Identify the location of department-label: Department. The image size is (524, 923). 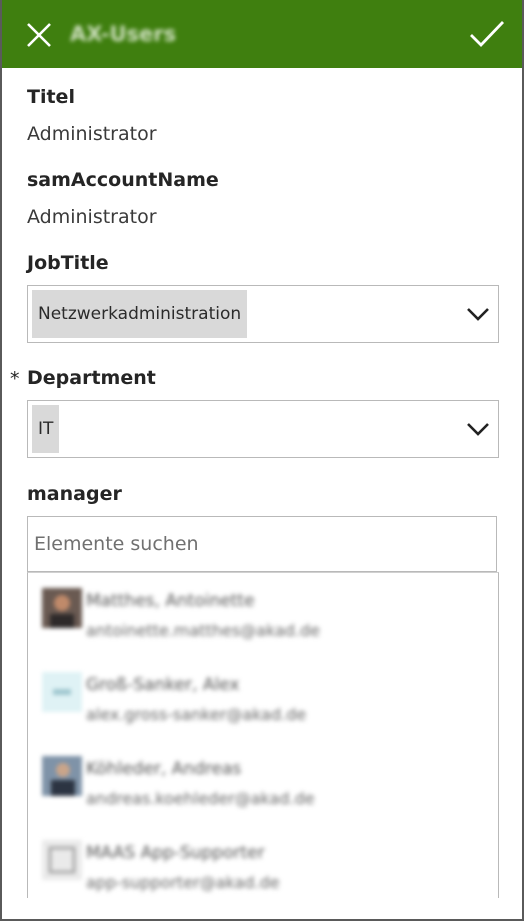
(91, 378).